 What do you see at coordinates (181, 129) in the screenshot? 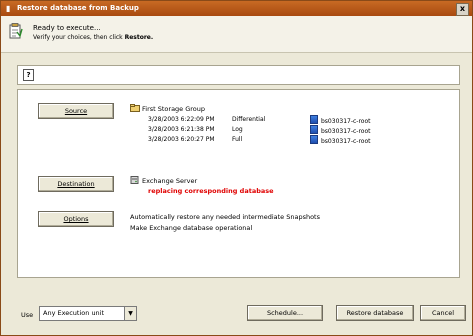
I see `backup-time-2: 3/28/2003 6:21:38 PM` at bounding box center [181, 129].